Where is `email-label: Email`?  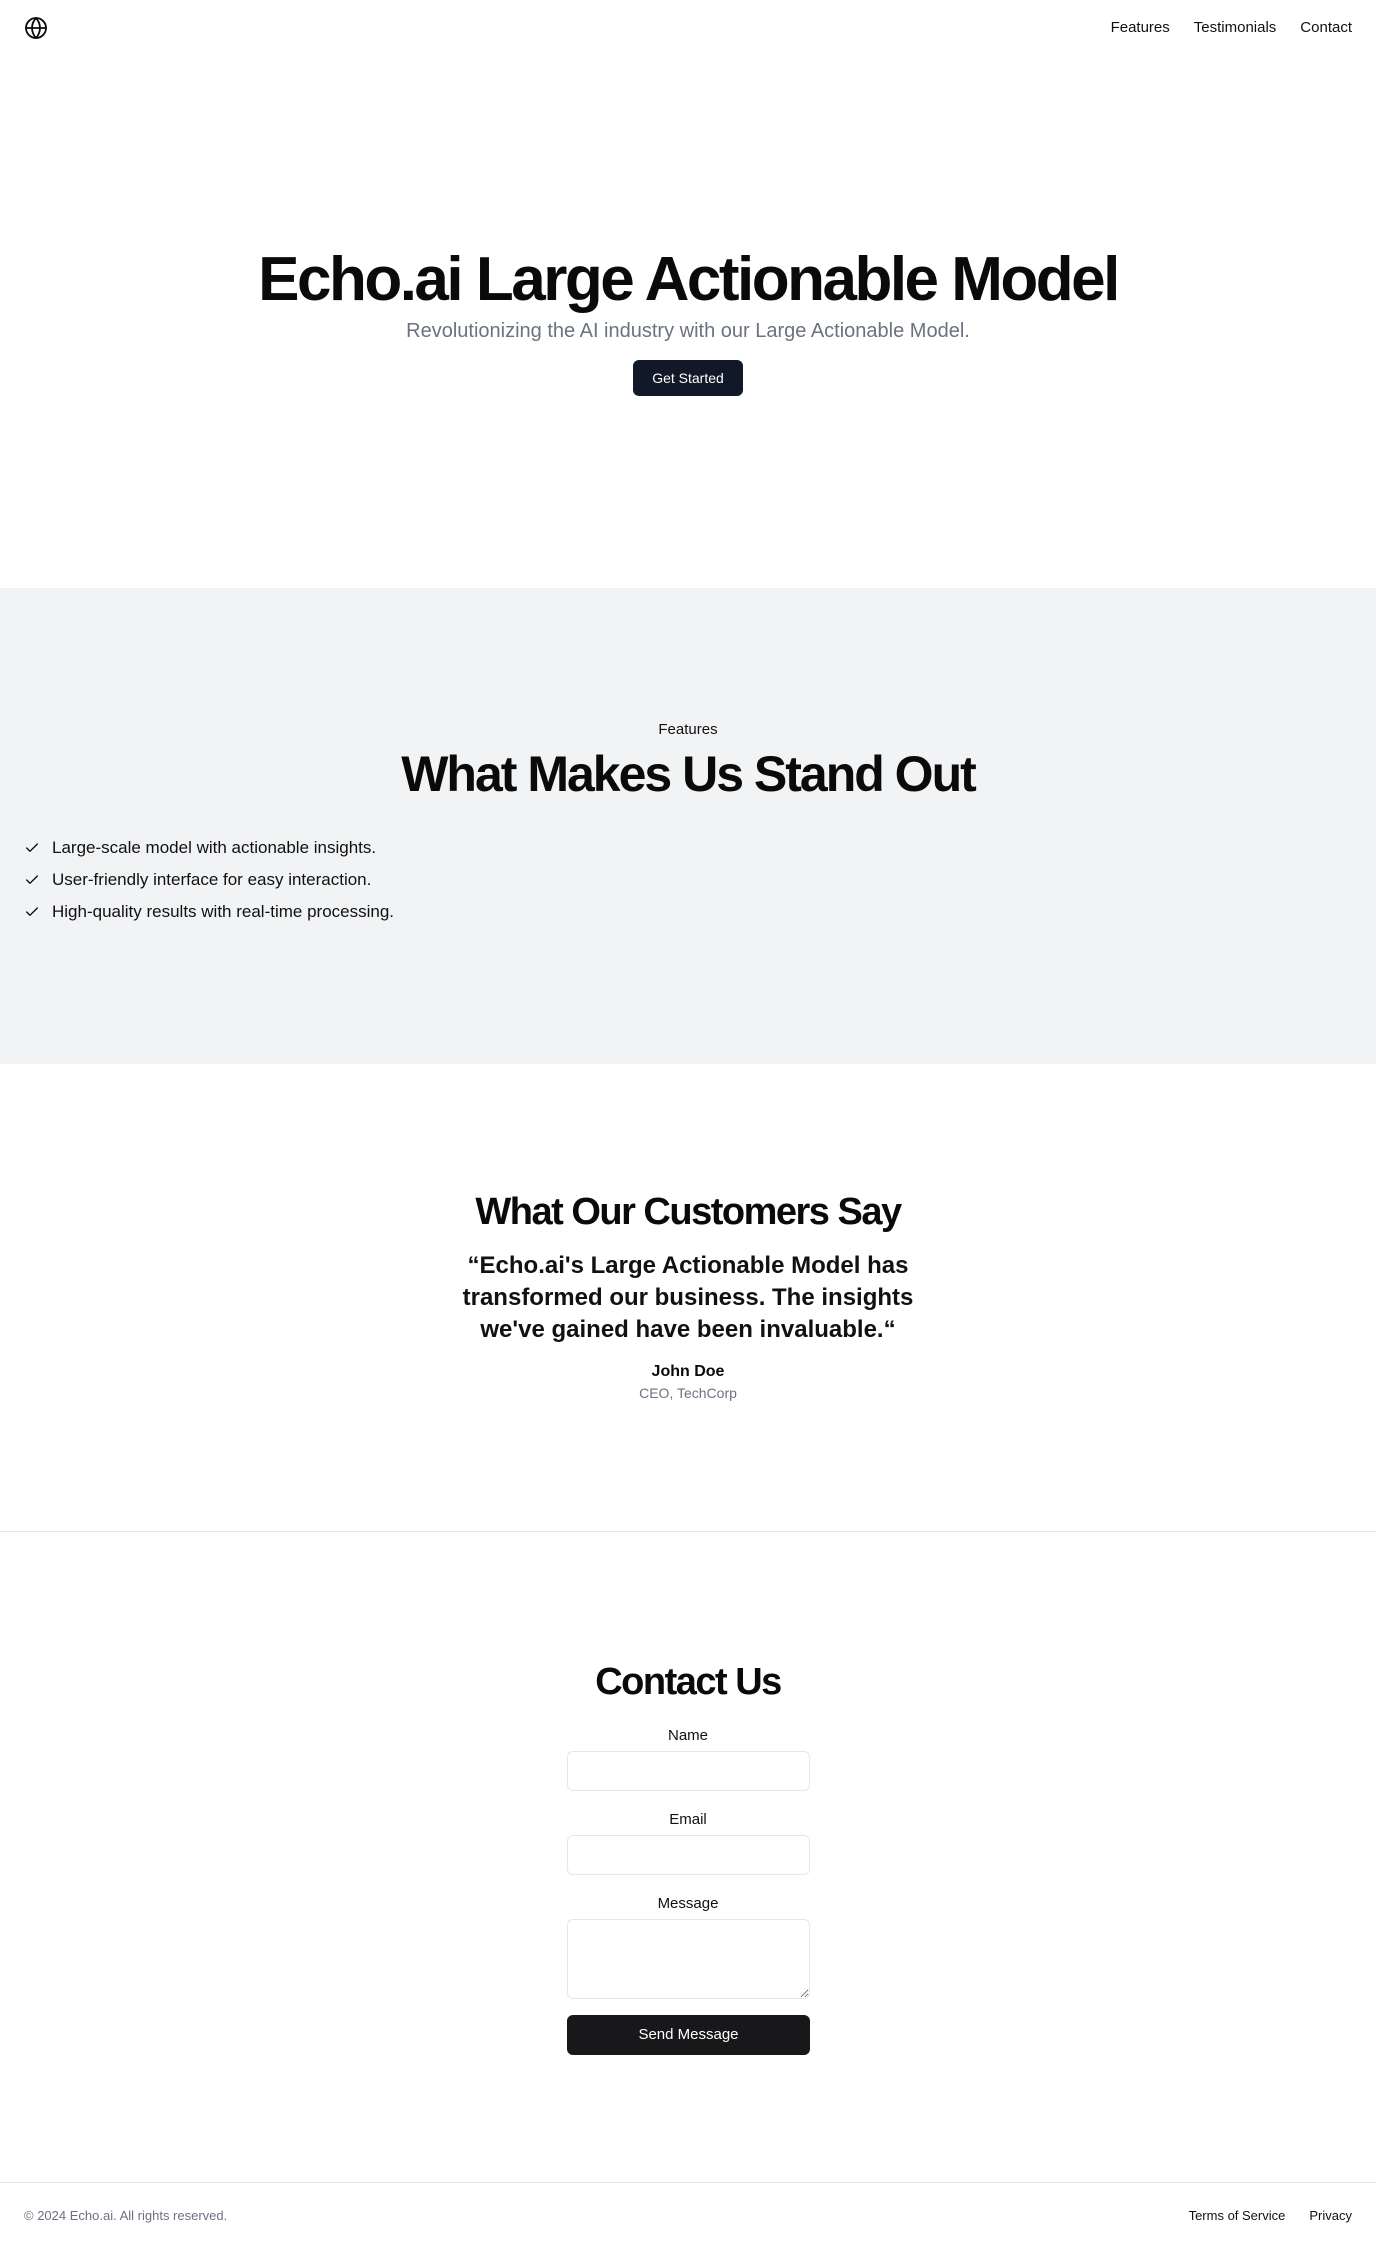 email-label: Email is located at coordinates (688, 1819).